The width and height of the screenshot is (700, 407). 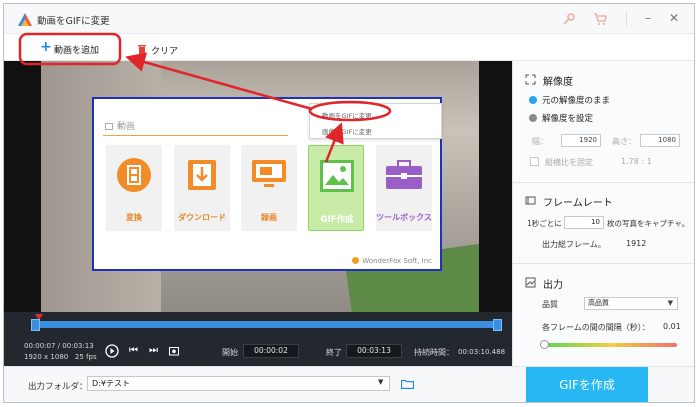 What do you see at coordinates (374, 351) in the screenshot?
I see `end-time-field: 00:03:13` at bounding box center [374, 351].